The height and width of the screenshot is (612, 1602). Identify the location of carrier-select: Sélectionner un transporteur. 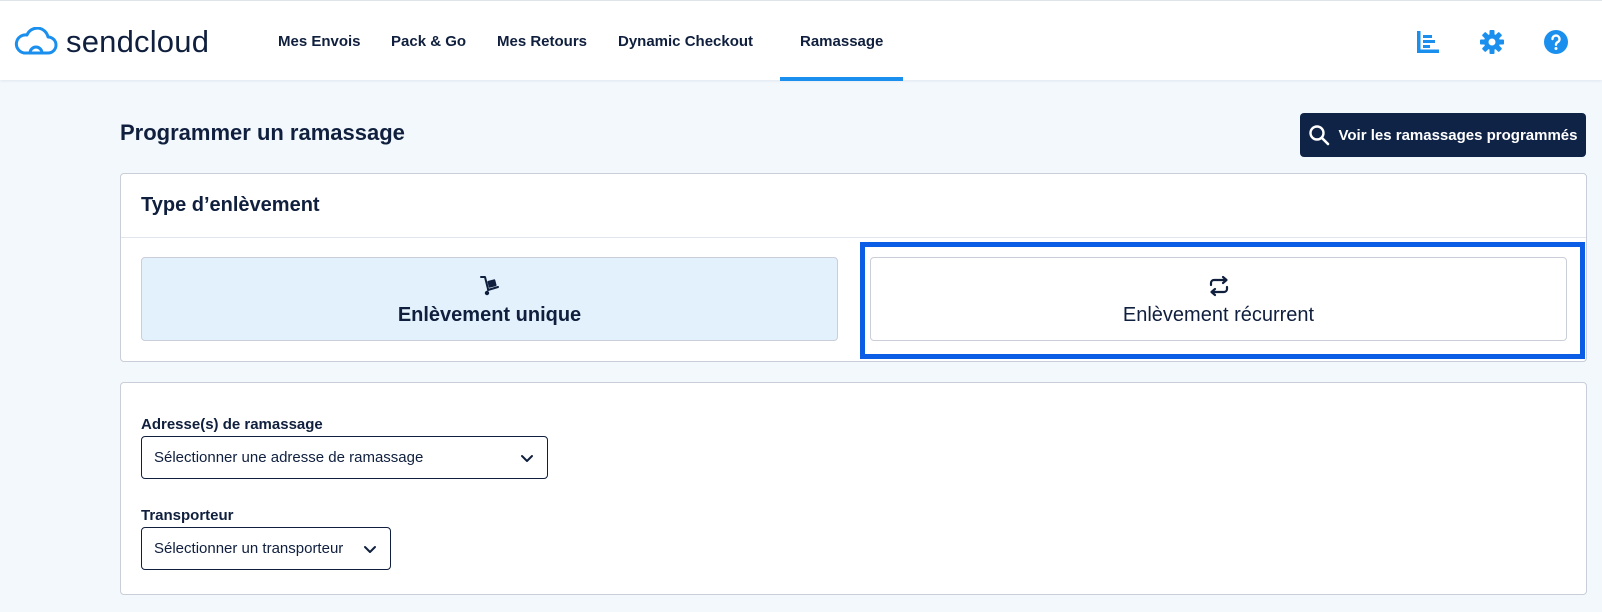
(266, 548).